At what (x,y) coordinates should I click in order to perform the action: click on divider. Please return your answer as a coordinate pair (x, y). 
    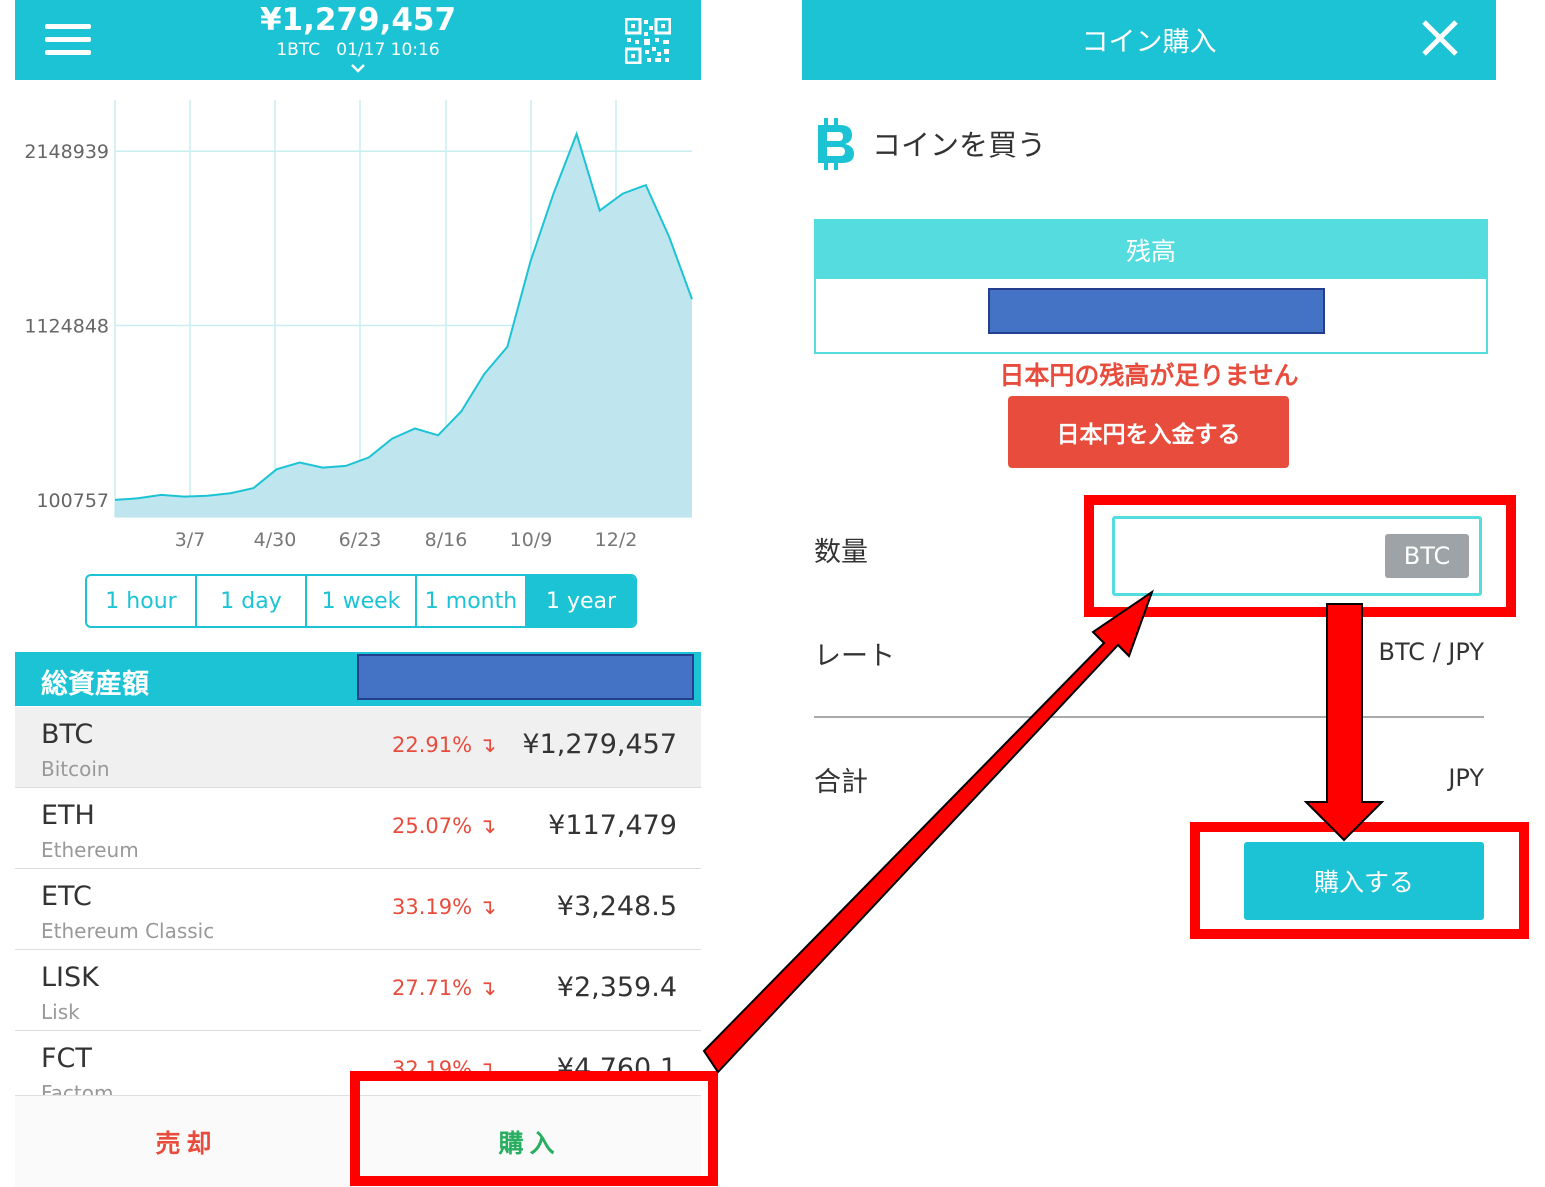
    Looking at the image, I should click on (1149, 717).